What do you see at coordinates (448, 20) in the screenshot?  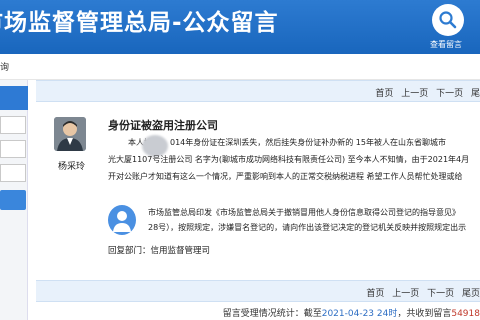 I see `search-icon` at bounding box center [448, 20].